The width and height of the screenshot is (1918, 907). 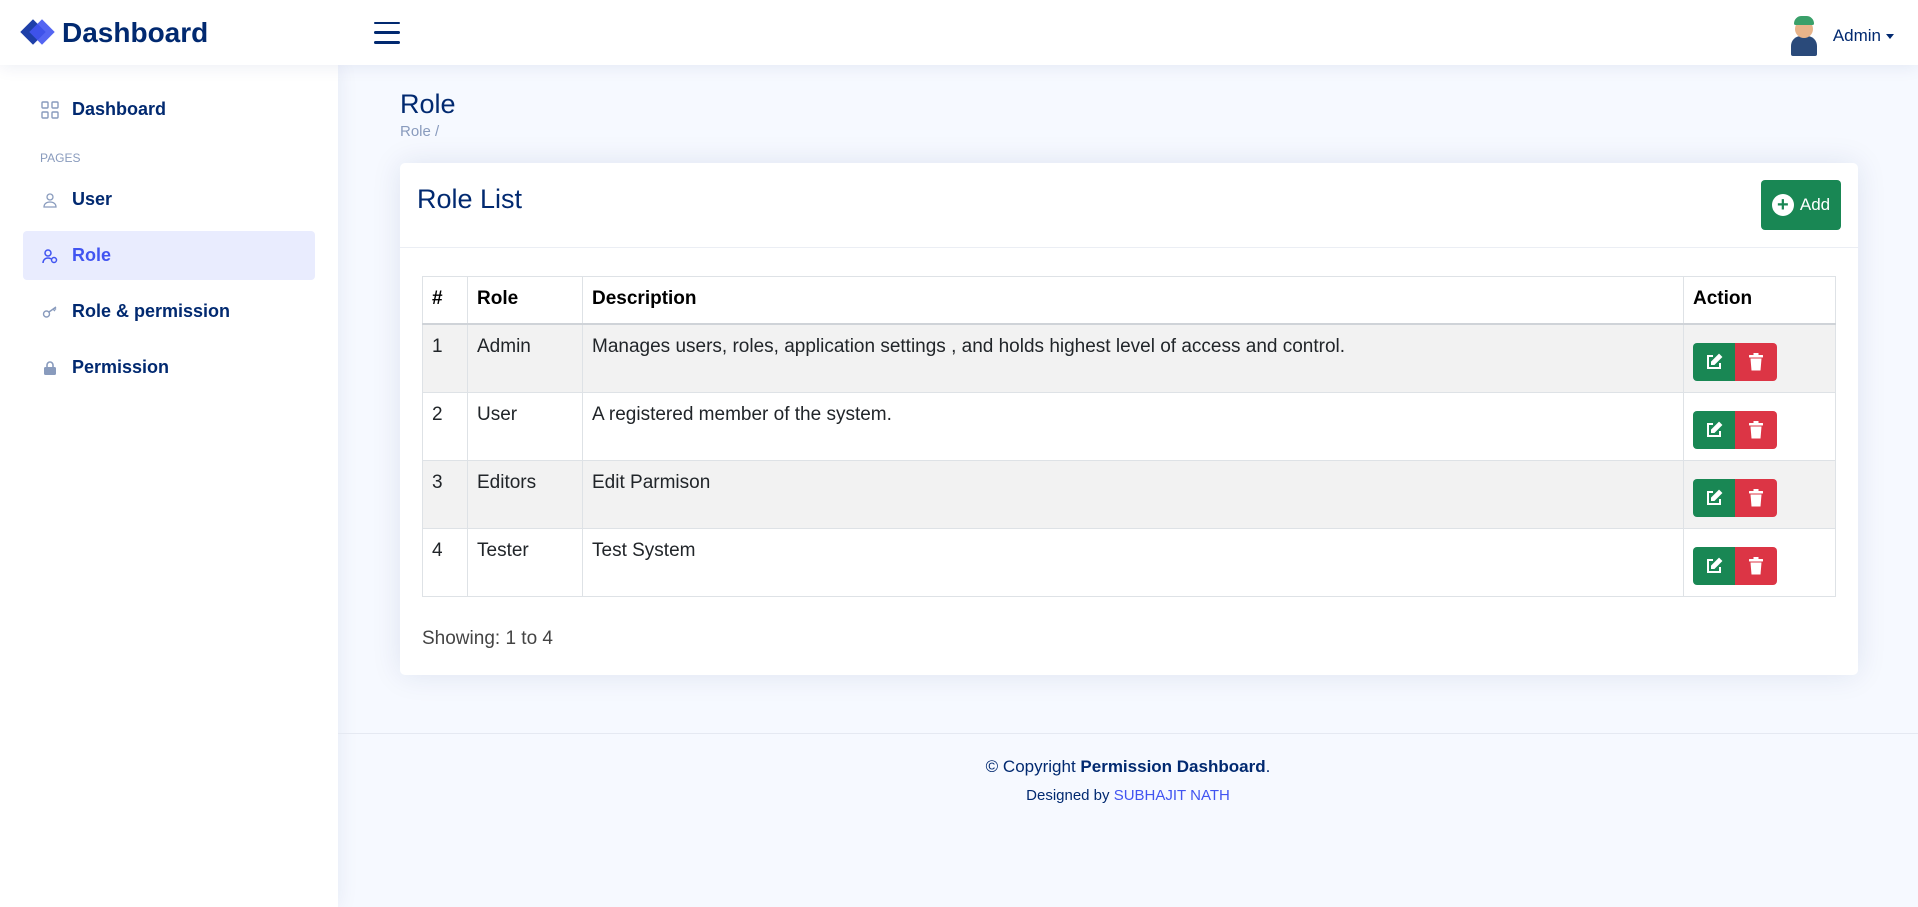 What do you see at coordinates (445, 358) in the screenshot?
I see `cell-num: 1` at bounding box center [445, 358].